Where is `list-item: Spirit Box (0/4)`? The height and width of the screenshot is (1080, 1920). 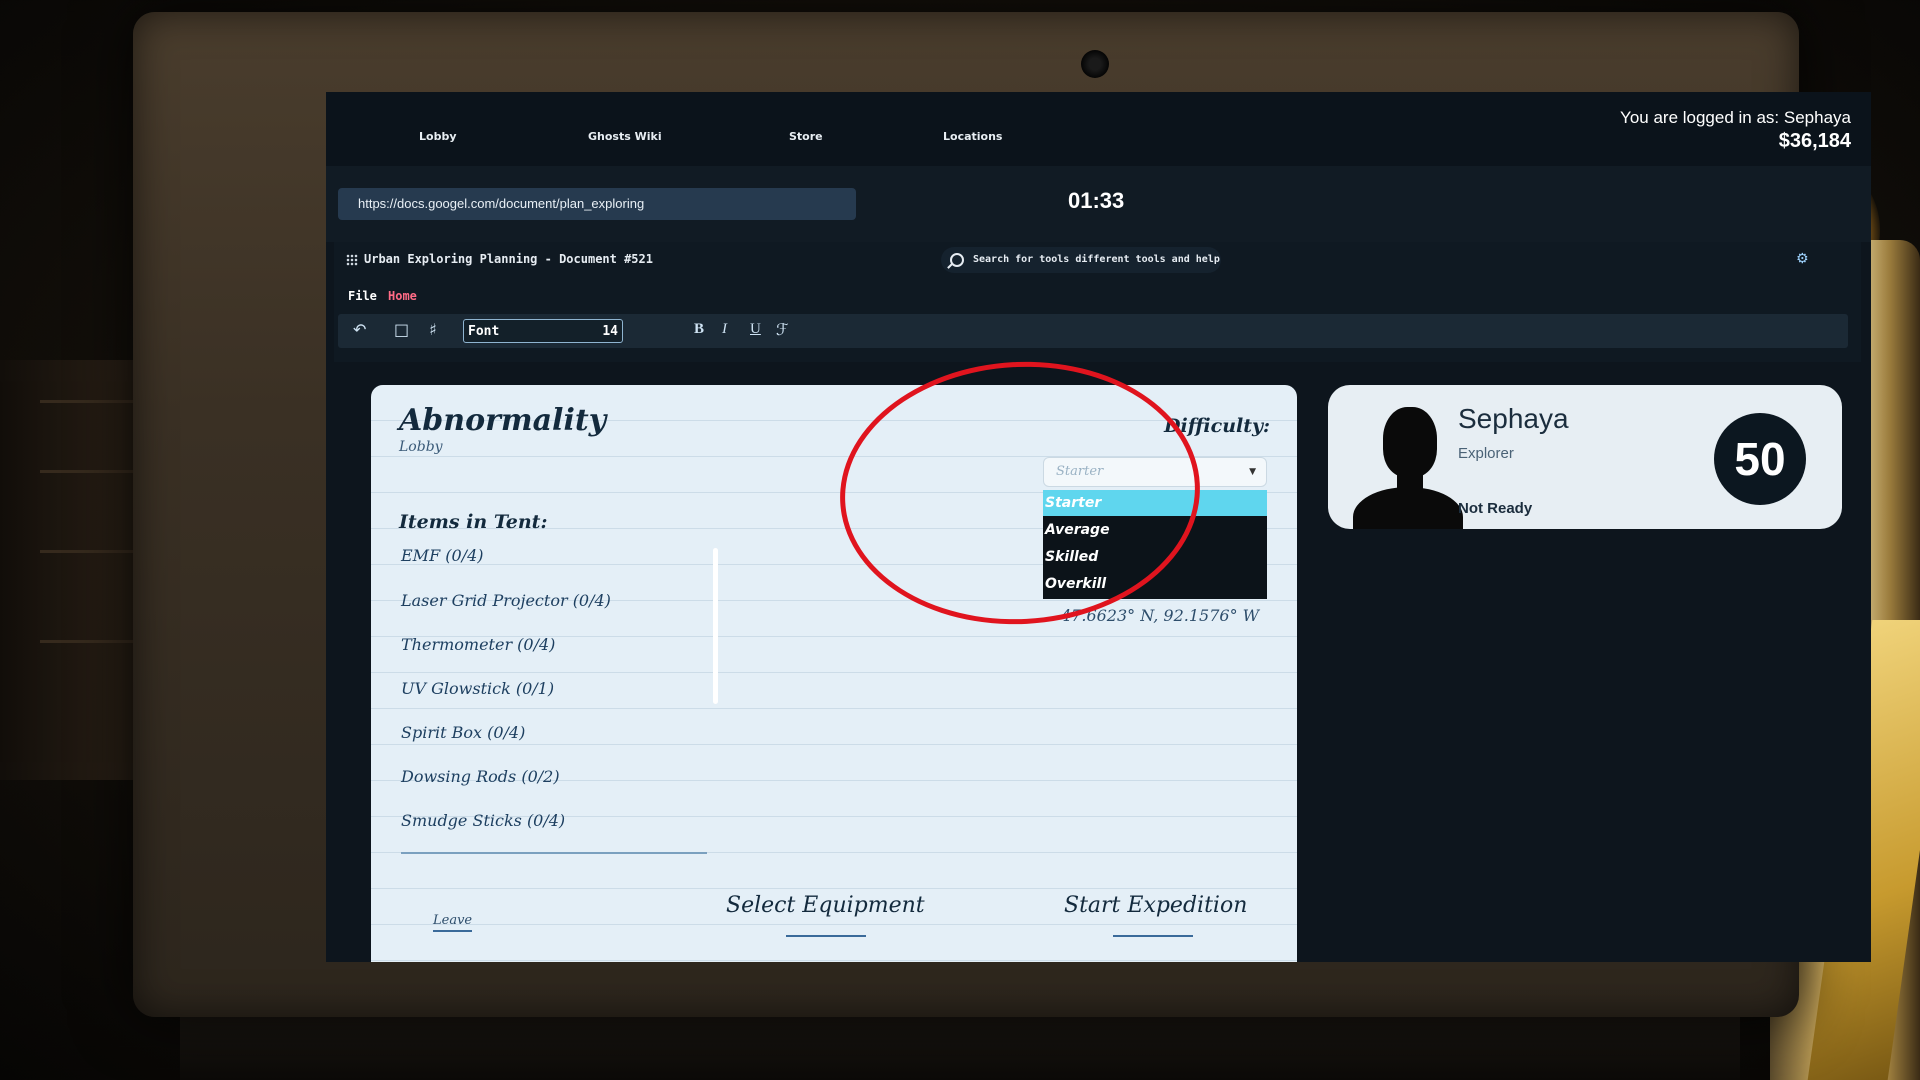
list-item: Spirit Box (0/4) is located at coordinates (463, 732).